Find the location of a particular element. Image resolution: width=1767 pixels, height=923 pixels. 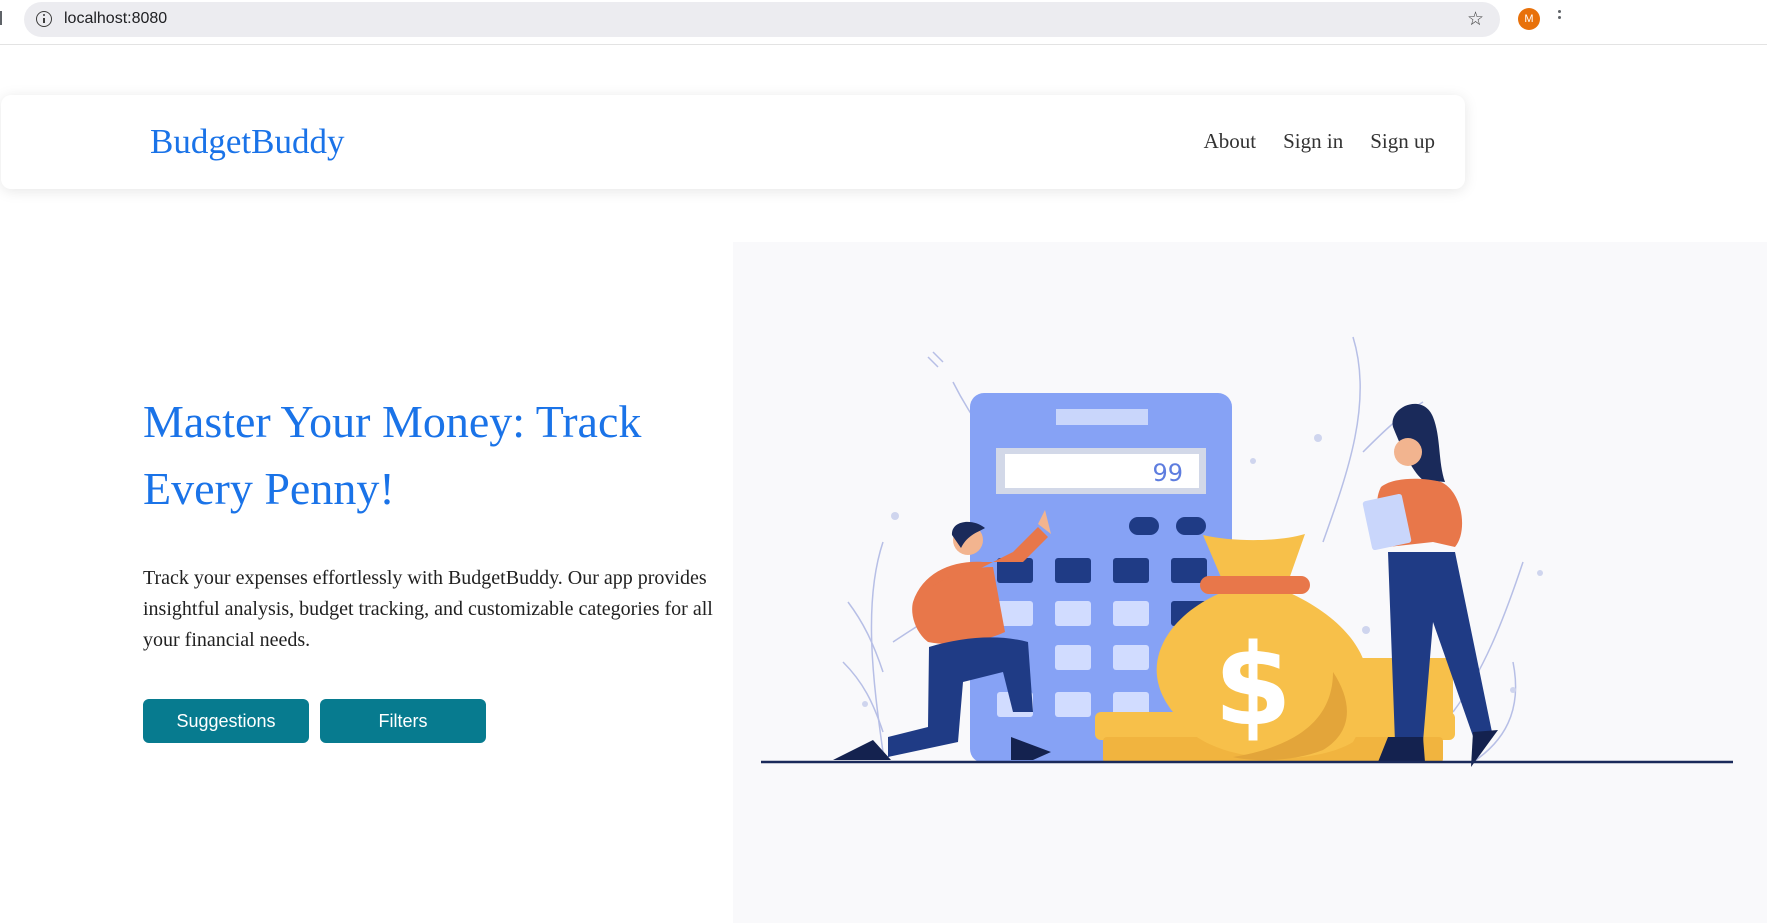

nav-sign-in-link: Sign in is located at coordinates (1313, 141).